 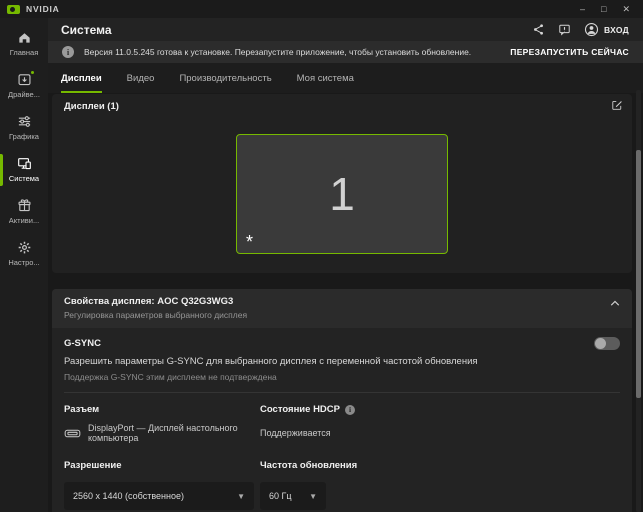 What do you see at coordinates (43, 9) in the screenshot?
I see `app-name: NVIDIA` at bounding box center [43, 9].